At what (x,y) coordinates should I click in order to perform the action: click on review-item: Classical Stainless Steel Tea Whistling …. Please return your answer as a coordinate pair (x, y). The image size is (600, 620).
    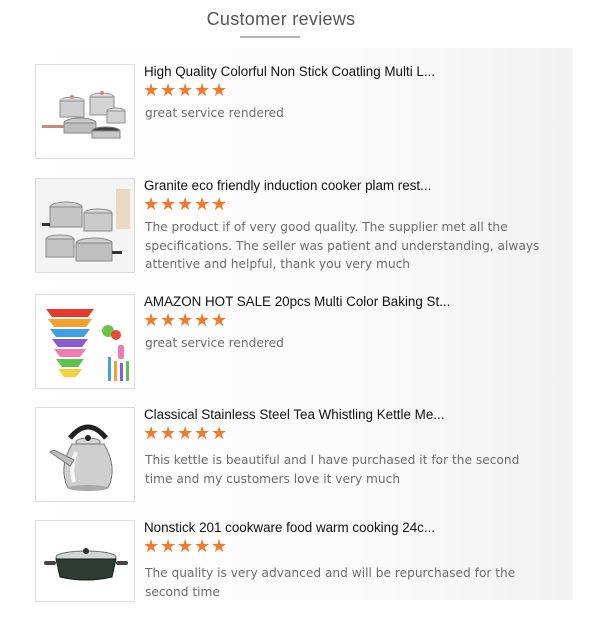
    Looking at the image, I should click on (305, 457).